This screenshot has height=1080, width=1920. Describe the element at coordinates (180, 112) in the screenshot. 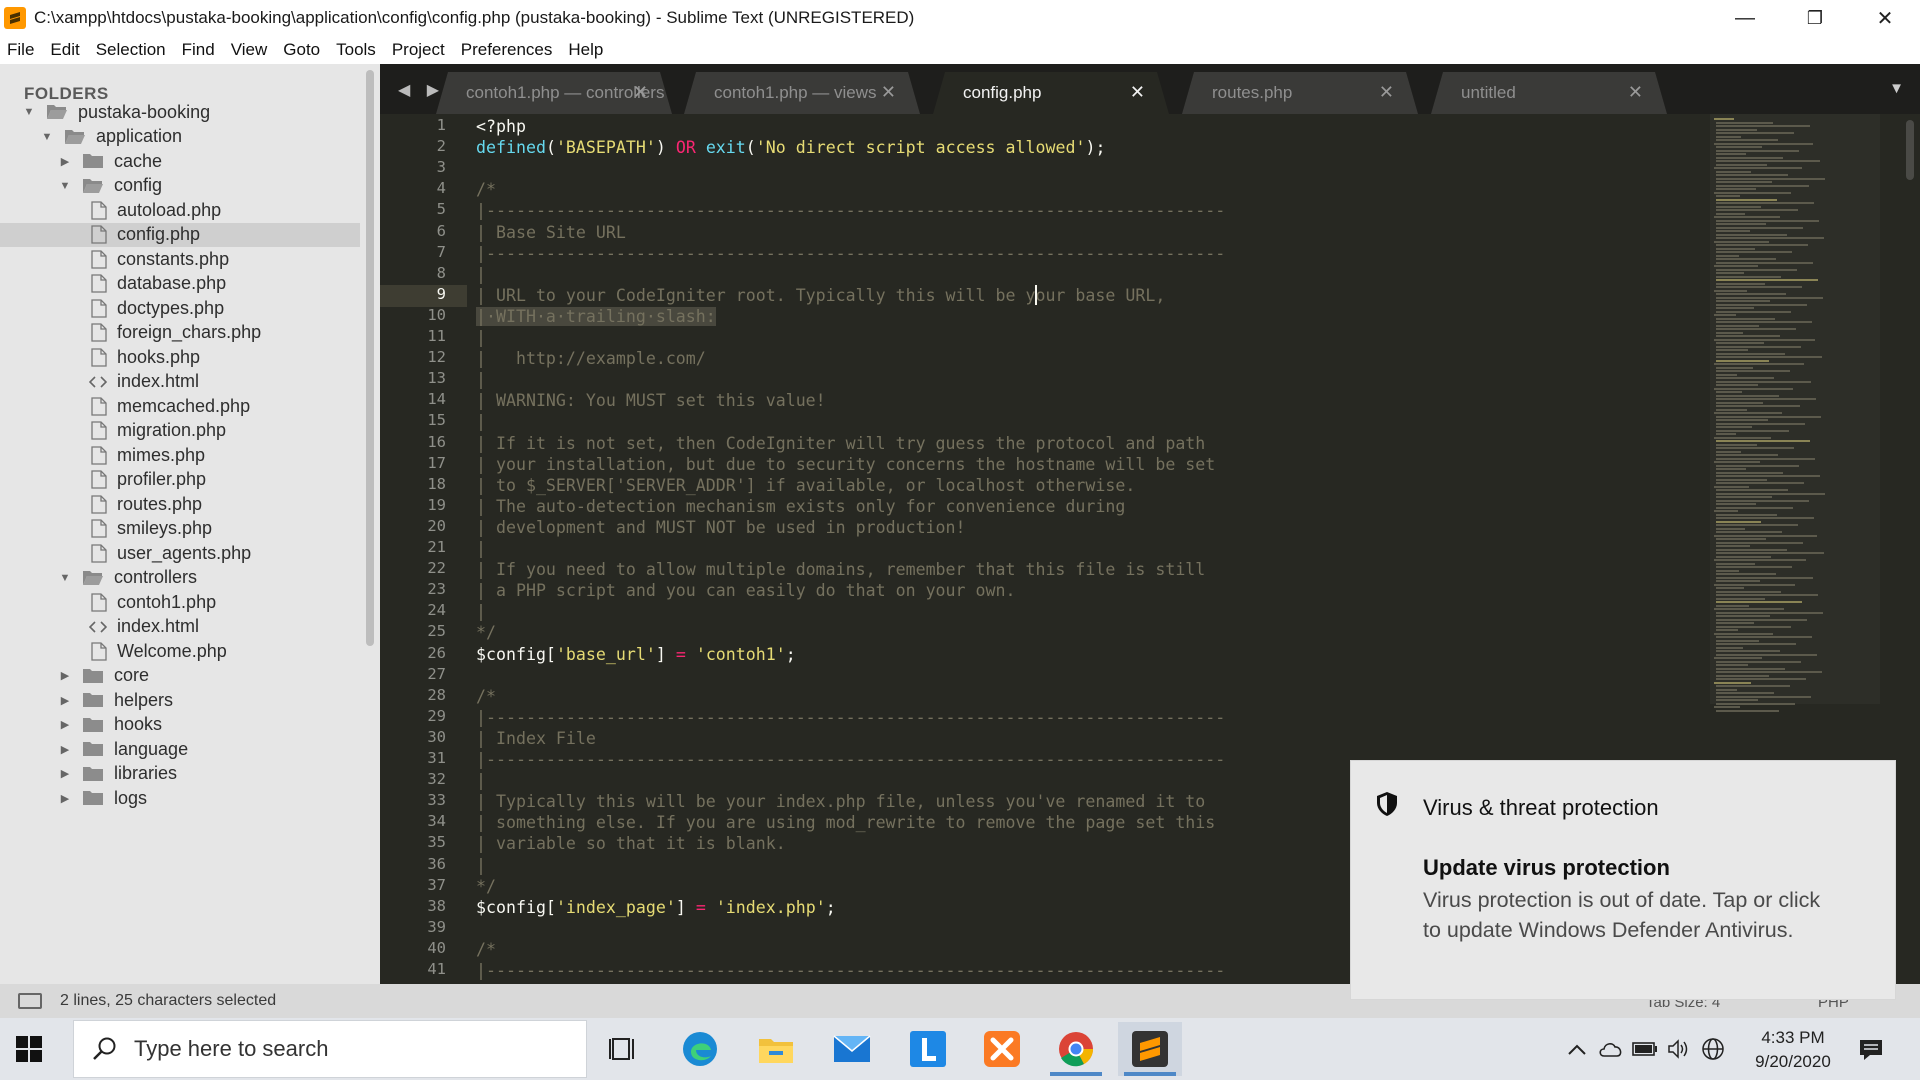

I see `tree-folder: ▼ pustaka-booking` at that location.